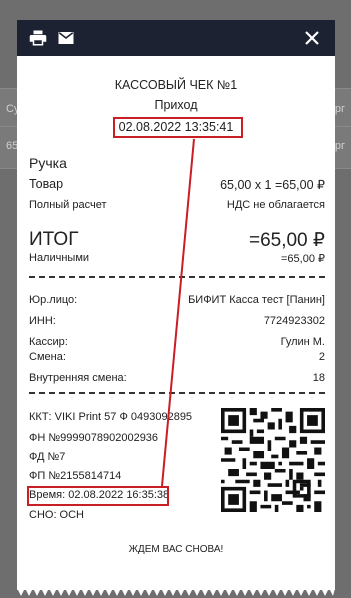 This screenshot has width=351, height=598. I want to click on item-row: Товар 65,00 х 1 =65,00 ₽, so click(177, 184).